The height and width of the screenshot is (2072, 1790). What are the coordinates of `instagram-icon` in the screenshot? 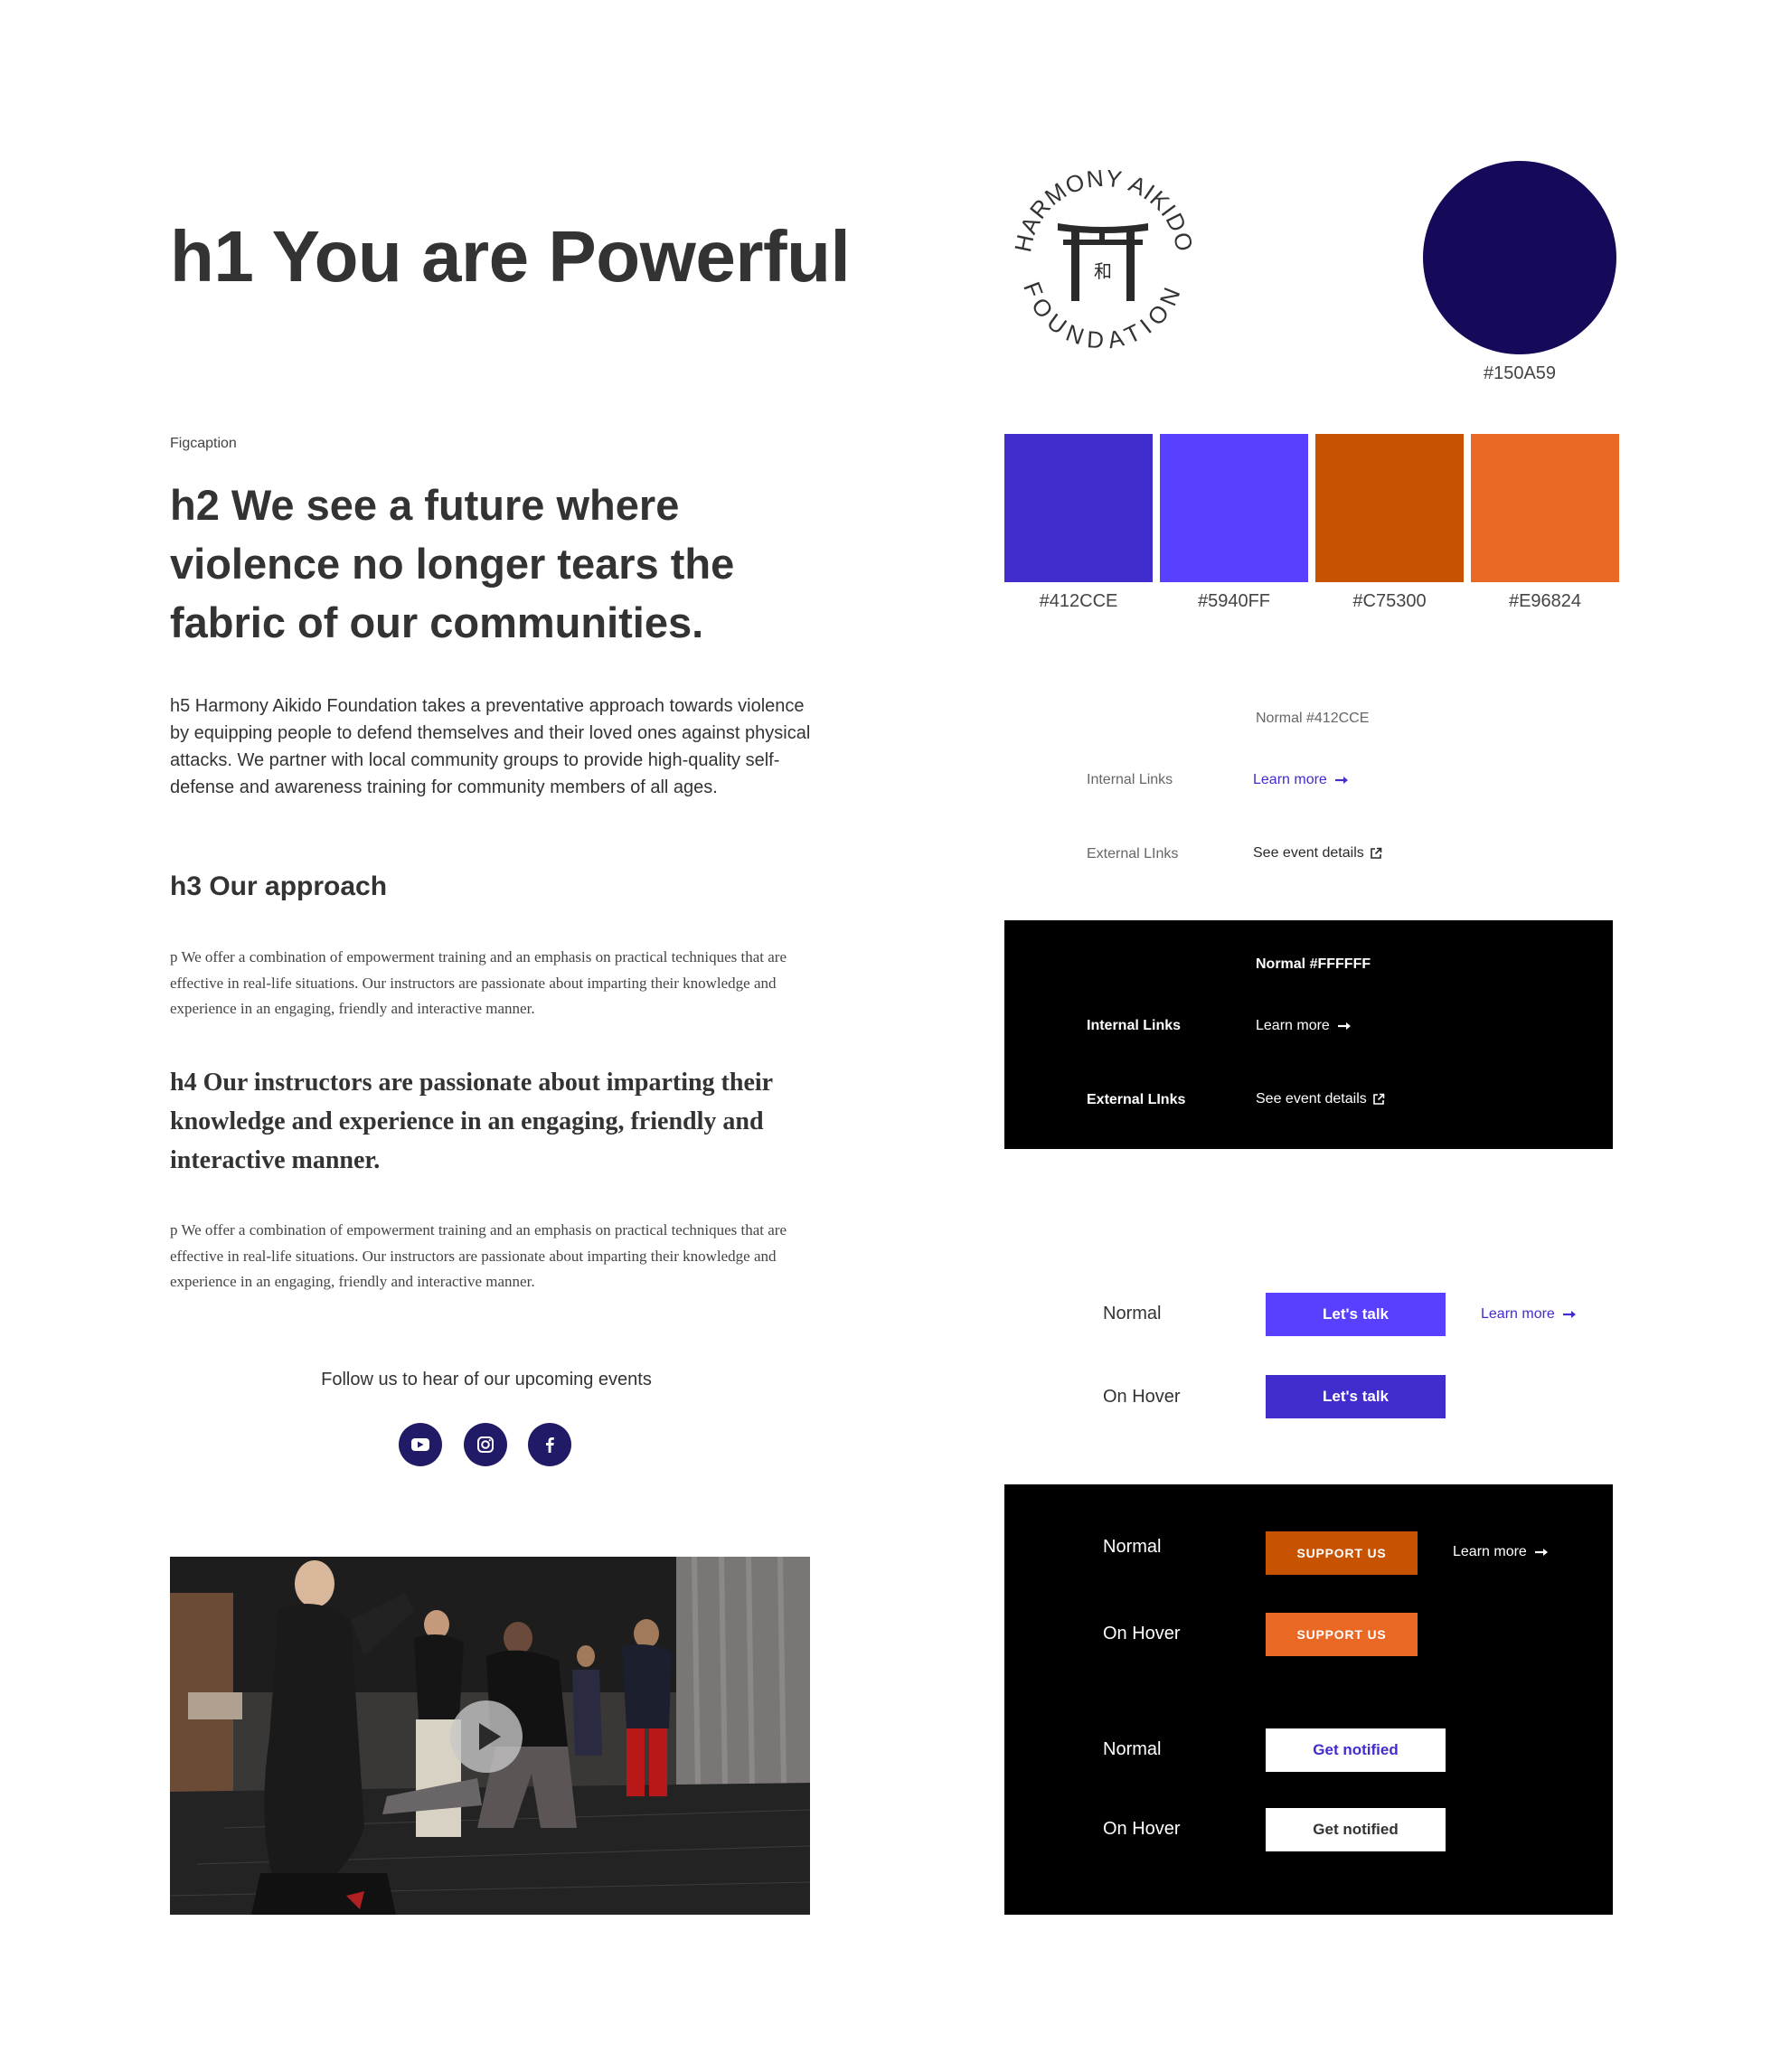 It's located at (486, 1444).